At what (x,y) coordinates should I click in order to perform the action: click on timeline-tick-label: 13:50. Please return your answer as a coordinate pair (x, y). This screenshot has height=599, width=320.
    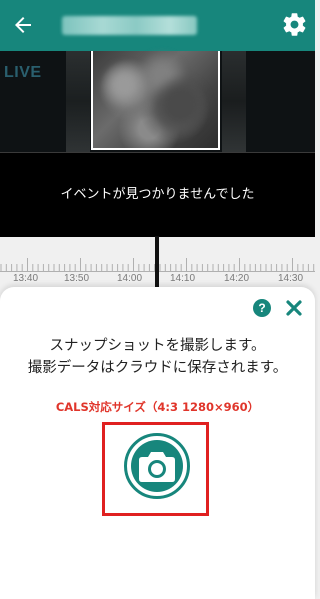
    Looking at the image, I should click on (77, 278).